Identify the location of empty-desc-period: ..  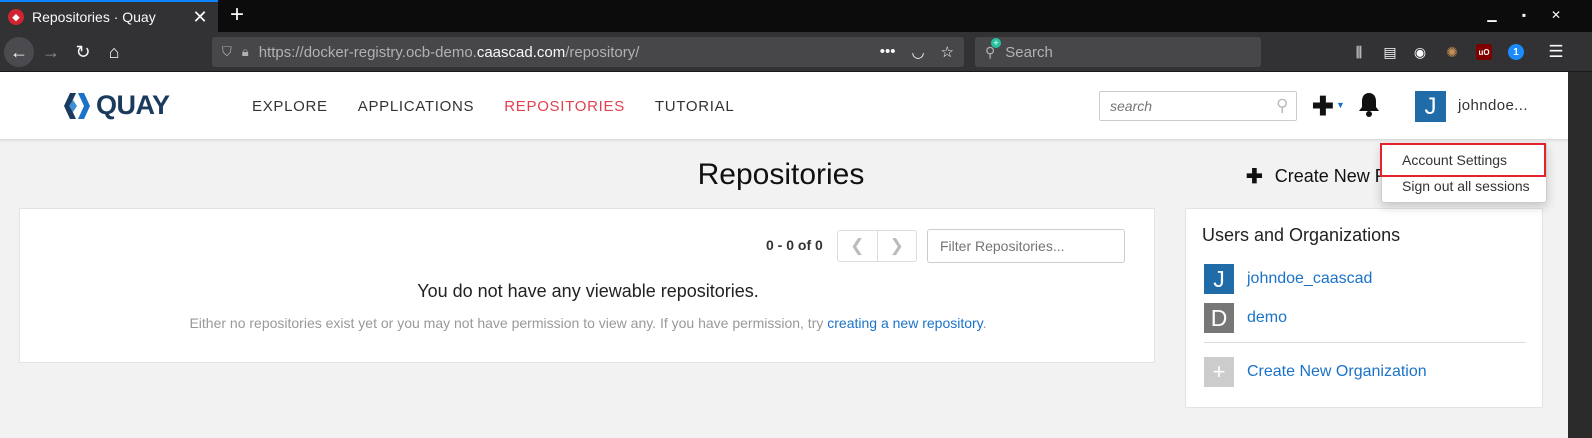
(984, 323).